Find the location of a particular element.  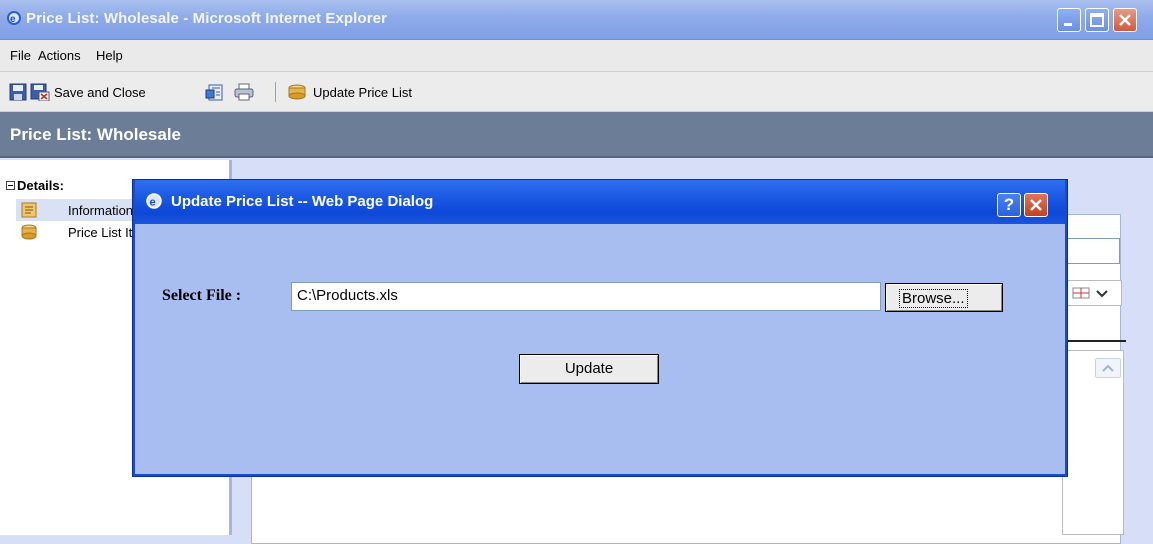

section-divider is located at coordinates (1094, 341).